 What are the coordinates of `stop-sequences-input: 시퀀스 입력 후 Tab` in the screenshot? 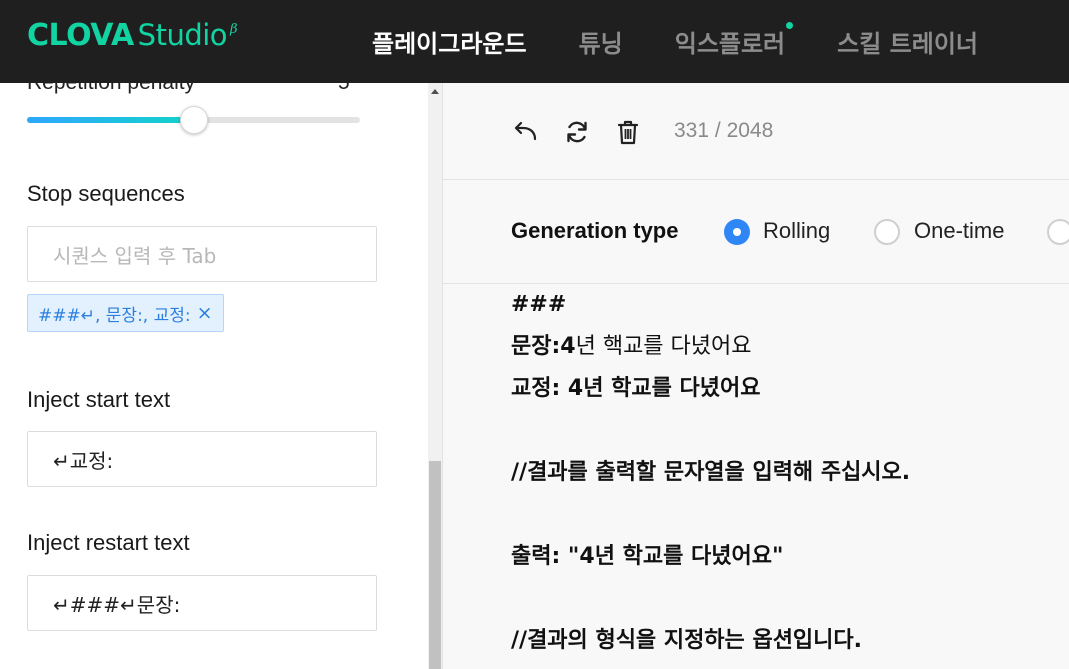 It's located at (202, 254).